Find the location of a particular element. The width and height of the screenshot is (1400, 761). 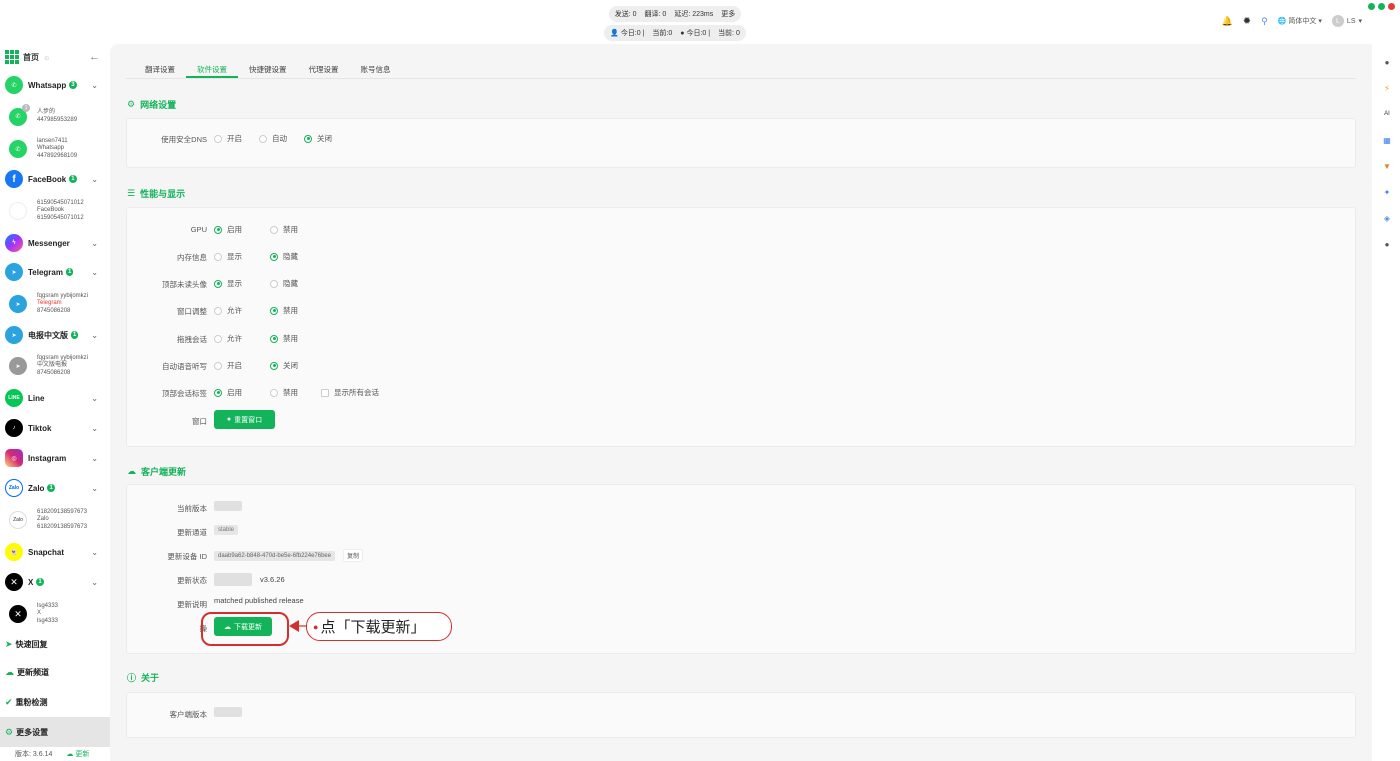

sidebar-item-telegram: ➤ Telegram 1 ⌄ is located at coordinates (55, 272).